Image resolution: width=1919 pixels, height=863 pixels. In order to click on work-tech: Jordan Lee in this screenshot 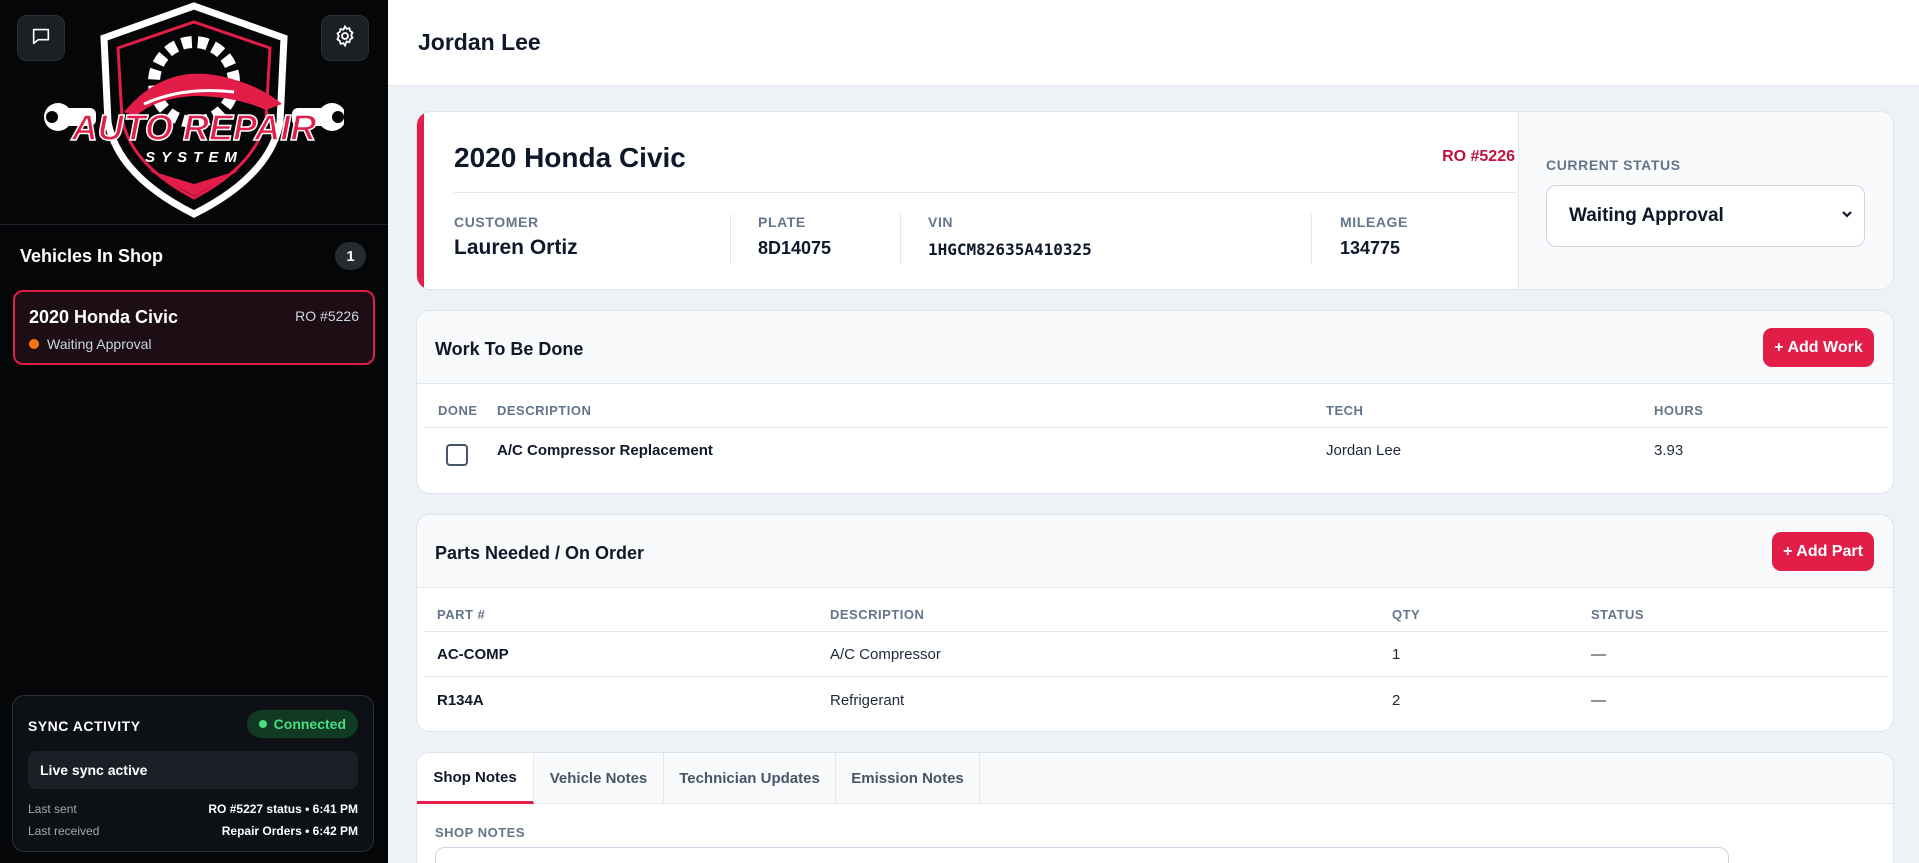, I will do `click(1364, 450)`.